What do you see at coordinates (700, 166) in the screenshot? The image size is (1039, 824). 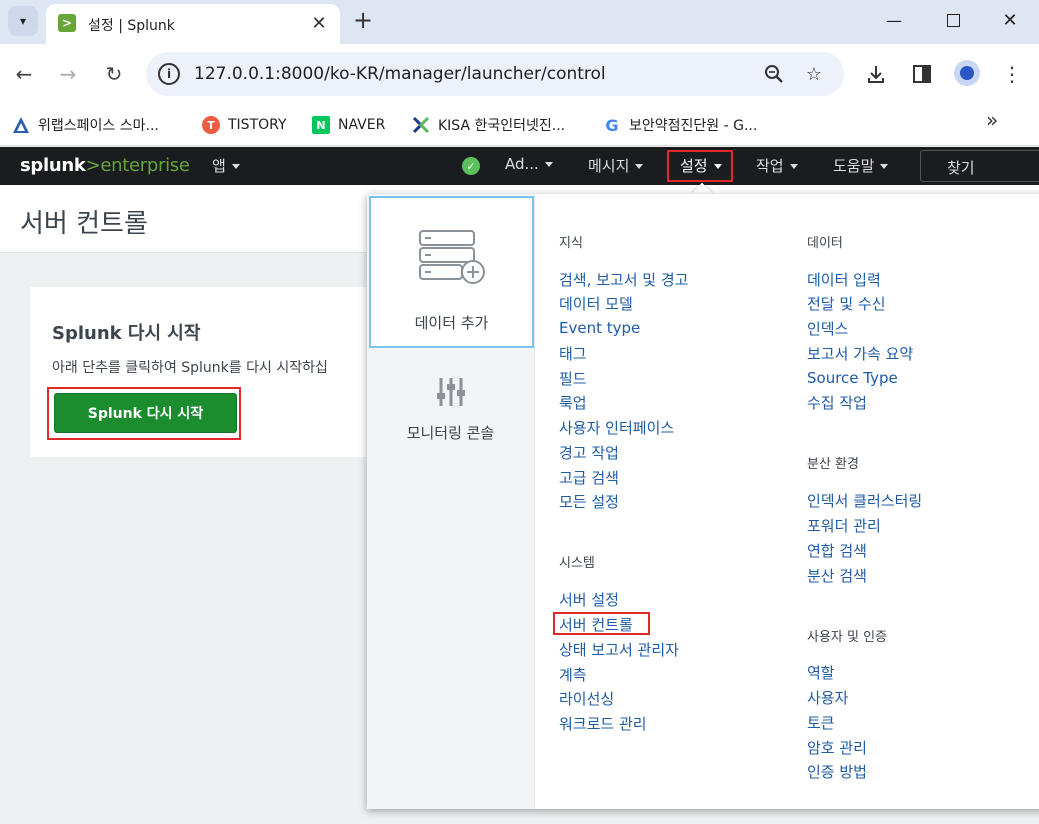 I see `settings-highlight-box` at bounding box center [700, 166].